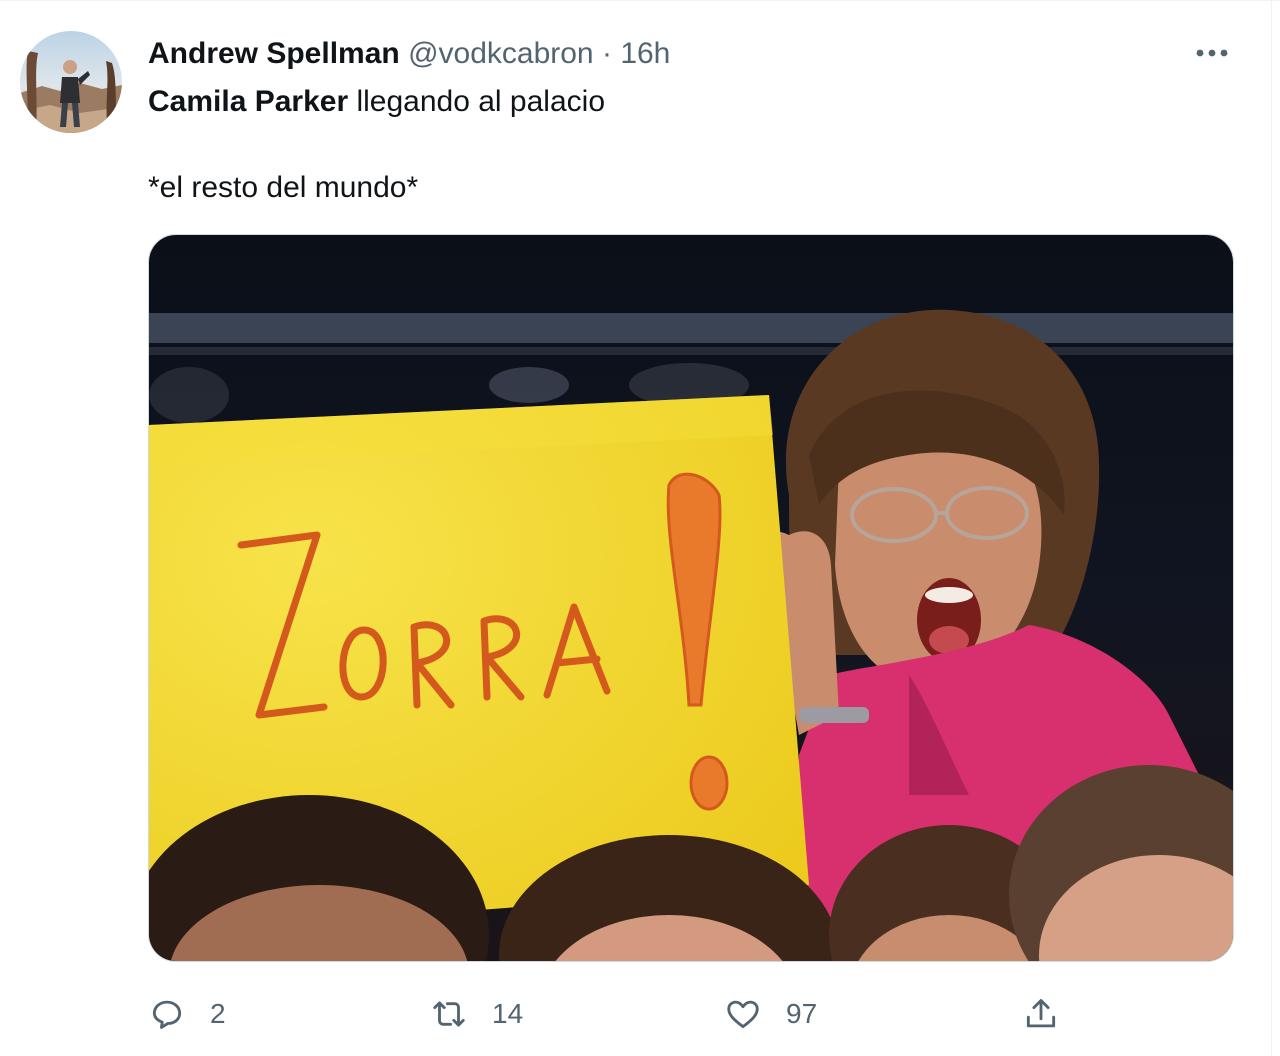  What do you see at coordinates (477, 101) in the screenshot?
I see `tweet-text-rest: llegando al palacio` at bounding box center [477, 101].